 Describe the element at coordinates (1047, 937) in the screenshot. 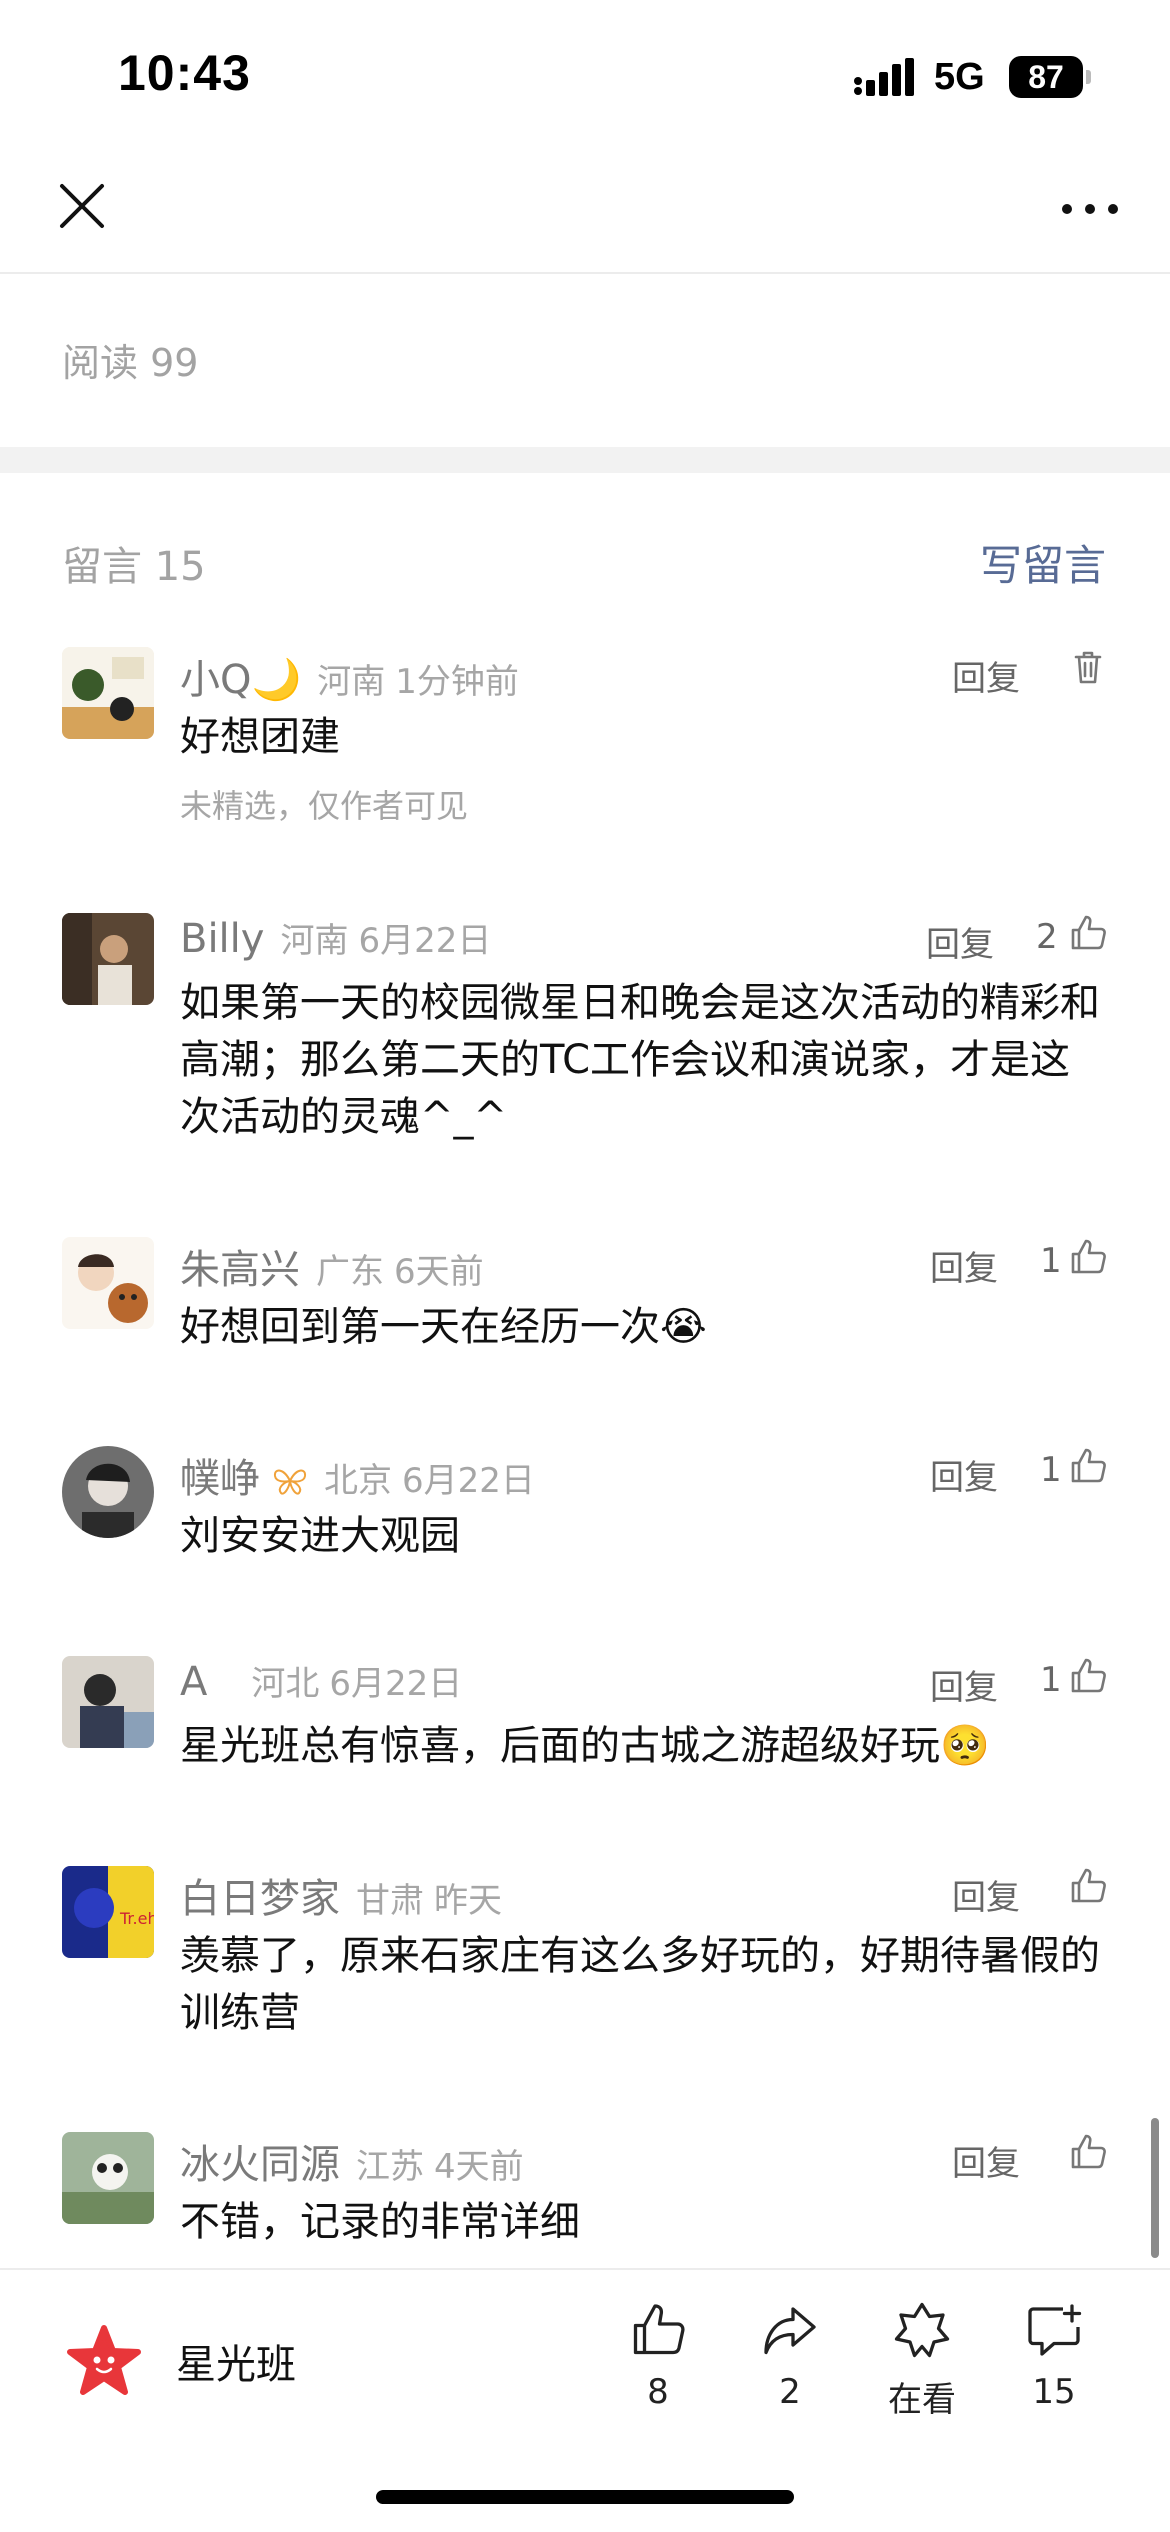

I see `like-count: 2` at that location.